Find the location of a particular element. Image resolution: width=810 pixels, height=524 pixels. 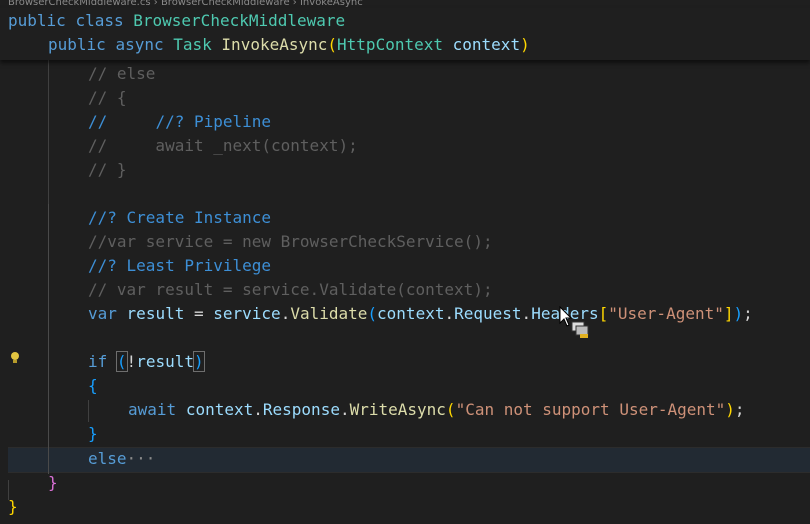

code-line: //? Least Privilege is located at coordinates (180, 265).